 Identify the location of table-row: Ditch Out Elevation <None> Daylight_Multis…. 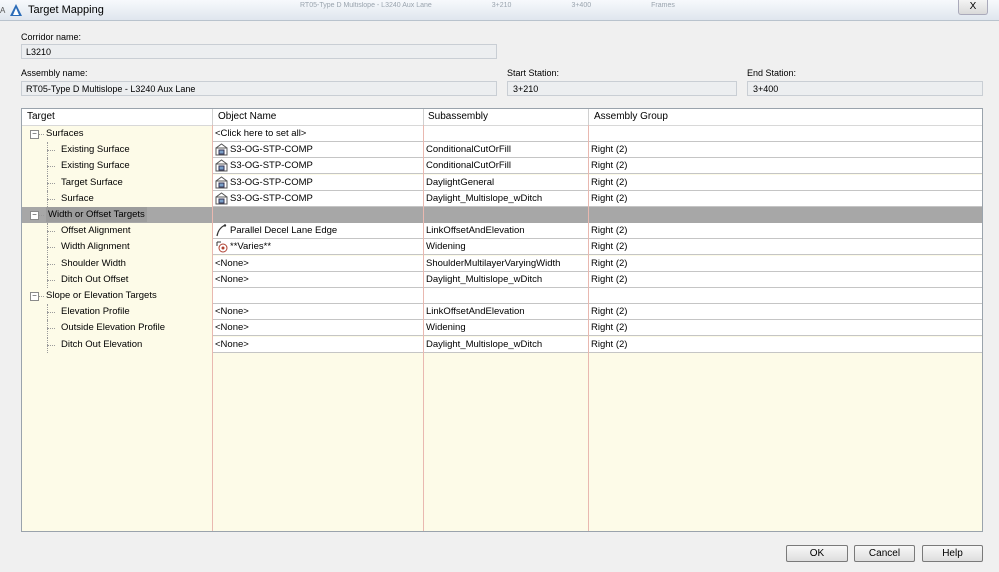
(502, 344).